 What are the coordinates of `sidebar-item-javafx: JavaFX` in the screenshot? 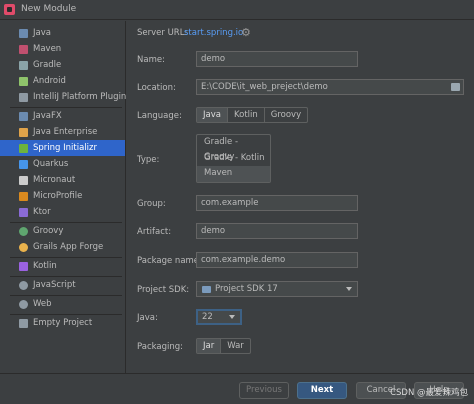 It's located at (62, 116).